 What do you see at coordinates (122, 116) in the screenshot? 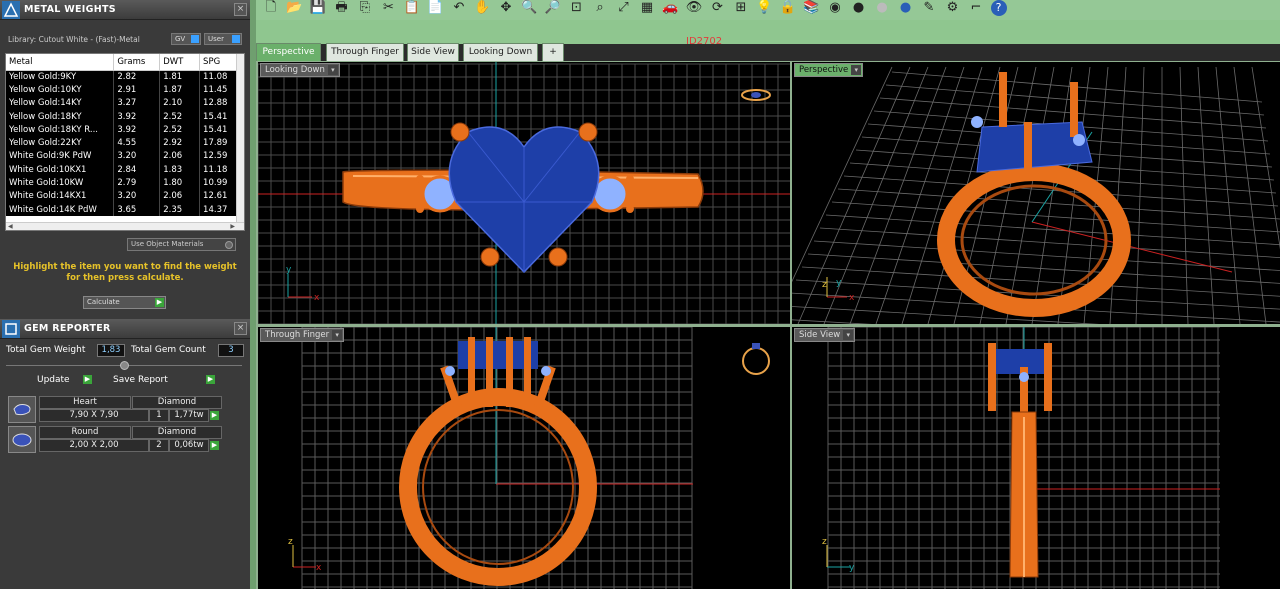
I see `metal-table-row: Yellow Gold:18KY 3.92 2.52 15.41` at bounding box center [122, 116].